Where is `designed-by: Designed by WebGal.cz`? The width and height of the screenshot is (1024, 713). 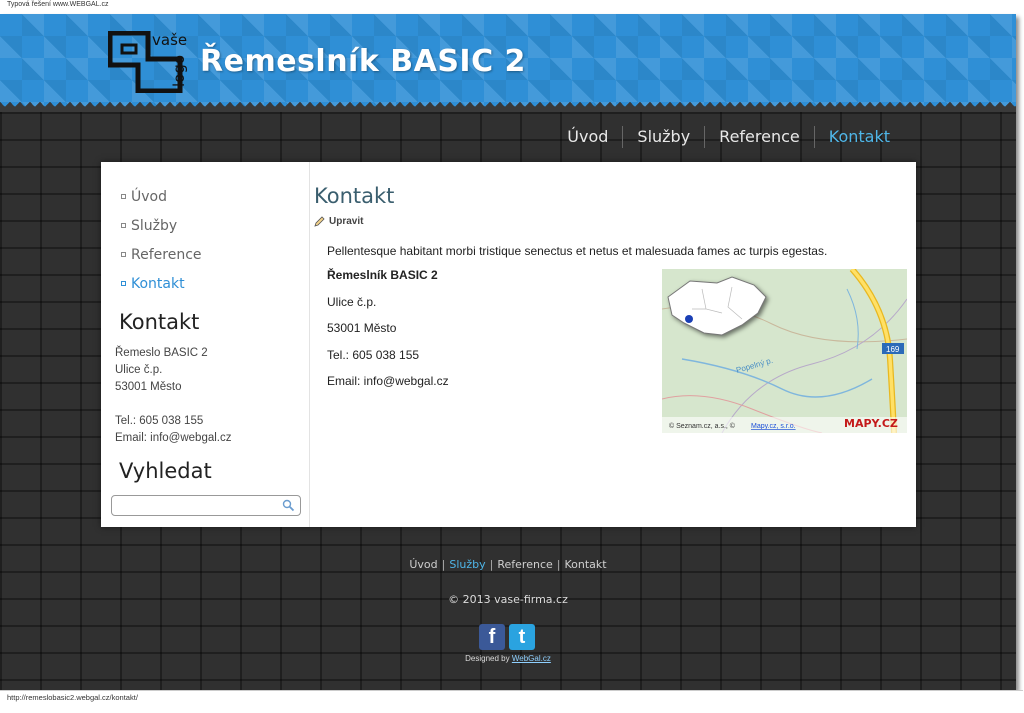
designed-by: Designed by WebGal.cz is located at coordinates (508, 658).